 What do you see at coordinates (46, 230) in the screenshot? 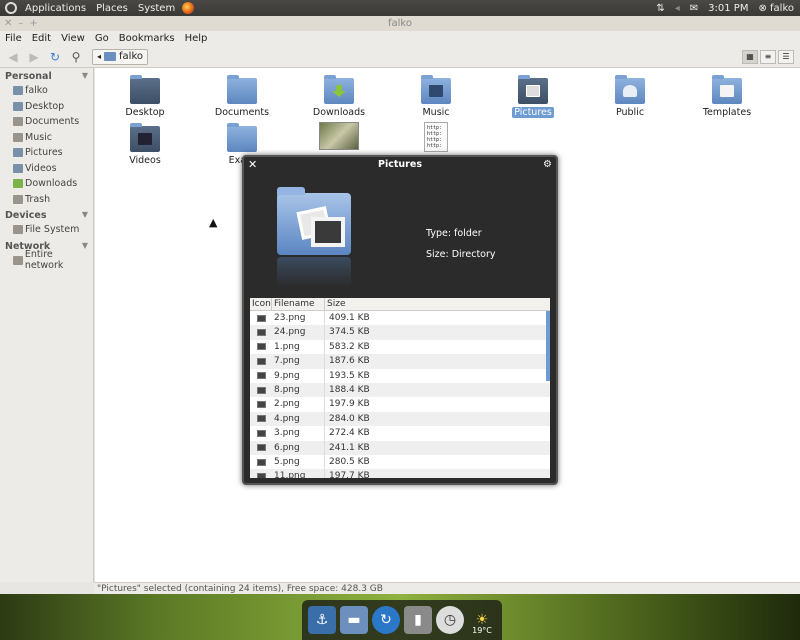
I see `sidebar-item-file-system: File System` at bounding box center [46, 230].